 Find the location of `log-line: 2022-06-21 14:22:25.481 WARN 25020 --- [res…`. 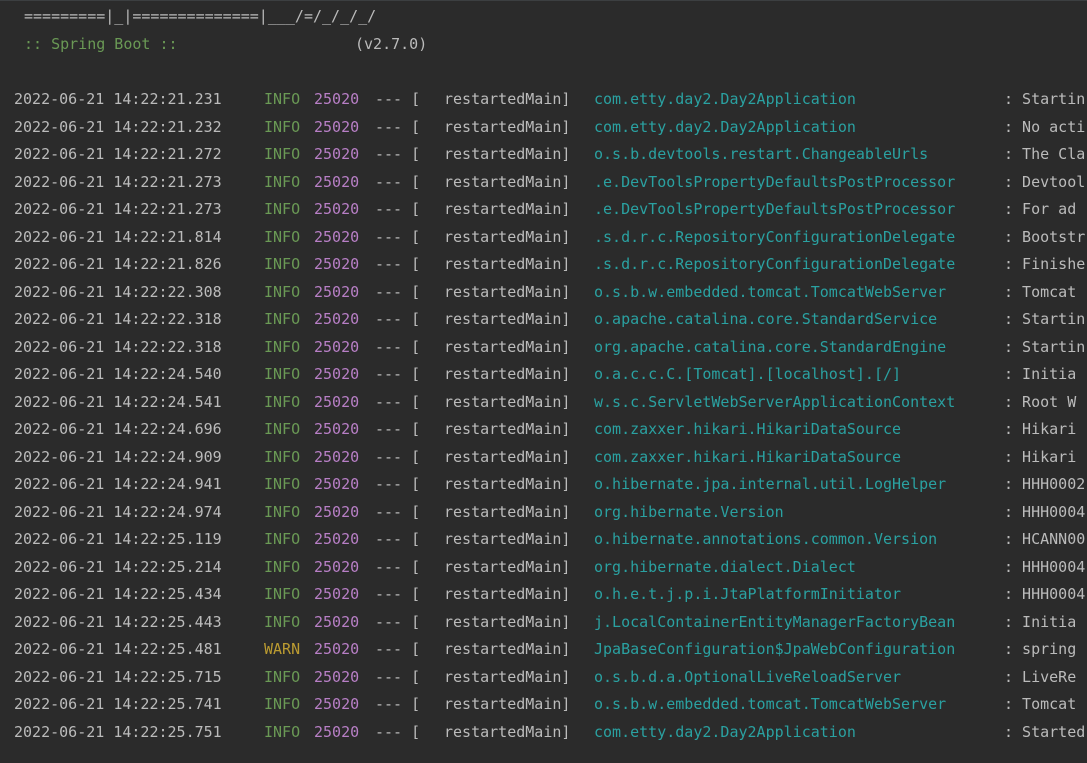

log-line: 2022-06-21 14:22:25.481 WARN 25020 --- [res… is located at coordinates (550, 651).